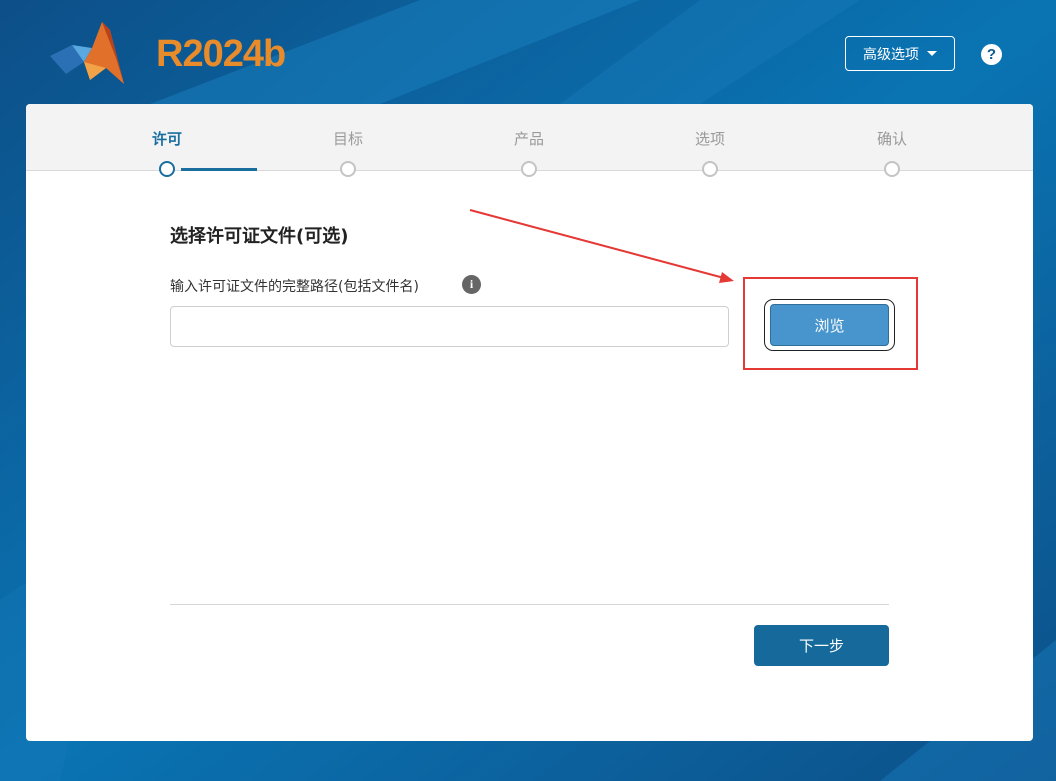 The height and width of the screenshot is (781, 1056). Describe the element at coordinates (169, 54) in the screenshot. I see `version-prefix: R` at that location.